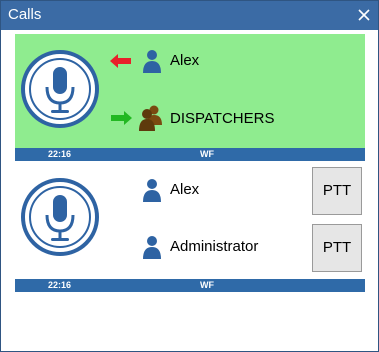 The image size is (379, 352). What do you see at coordinates (151, 120) in the screenshot?
I see `group-icon` at bounding box center [151, 120].